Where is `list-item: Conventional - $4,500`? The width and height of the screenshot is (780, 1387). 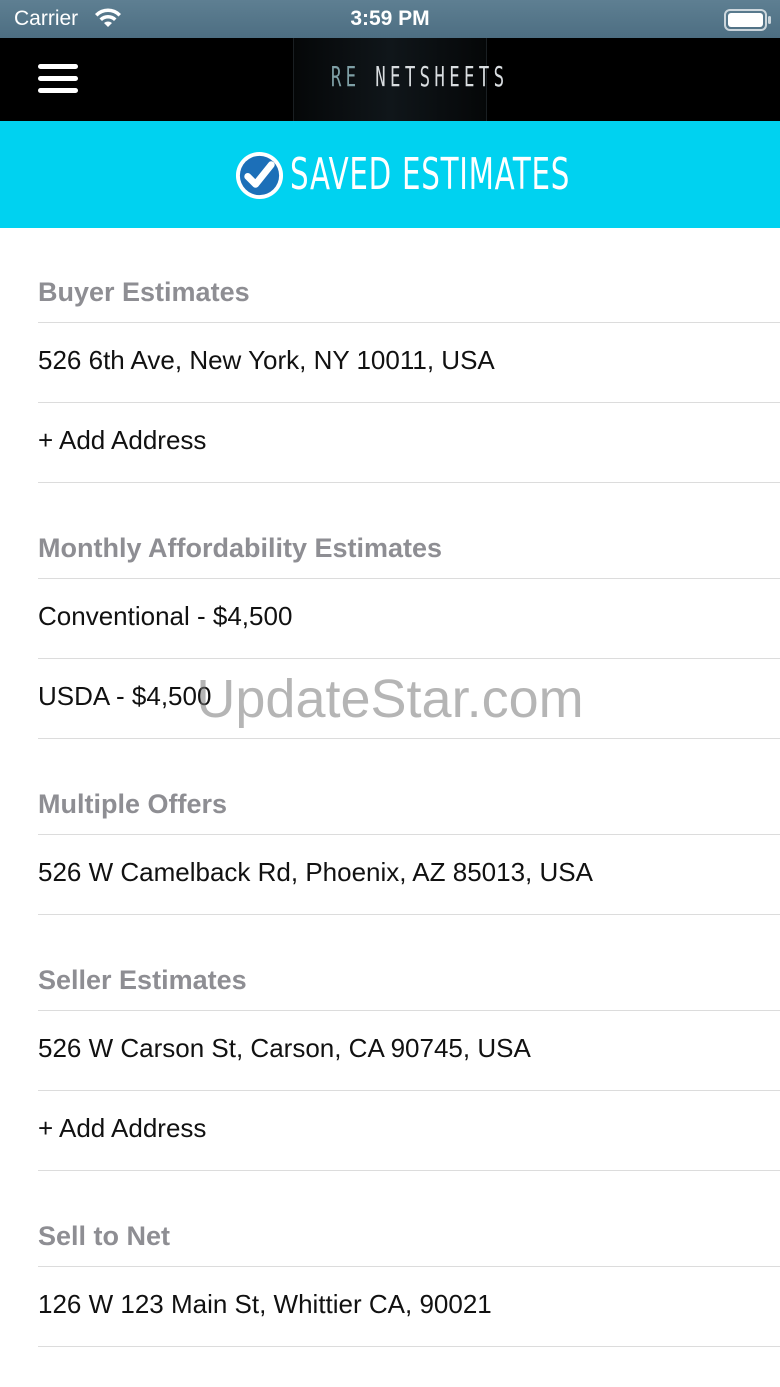
list-item: Conventional - $4,500 is located at coordinates (409, 618).